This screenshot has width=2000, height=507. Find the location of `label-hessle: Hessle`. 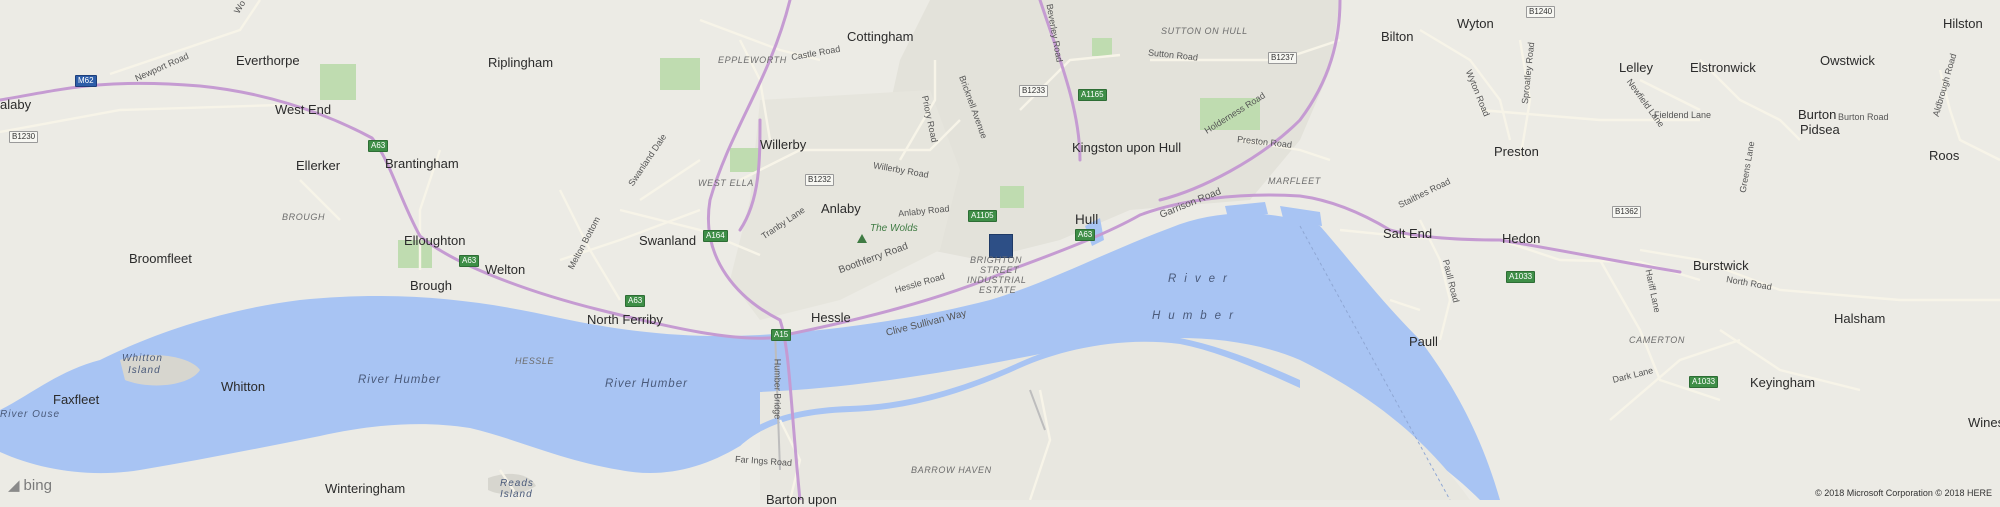

label-hessle: Hessle is located at coordinates (831, 317).